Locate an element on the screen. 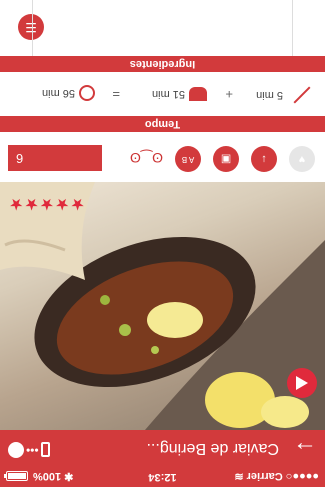 The image size is (325, 487). cook-time: 51 min is located at coordinates (179, 94).